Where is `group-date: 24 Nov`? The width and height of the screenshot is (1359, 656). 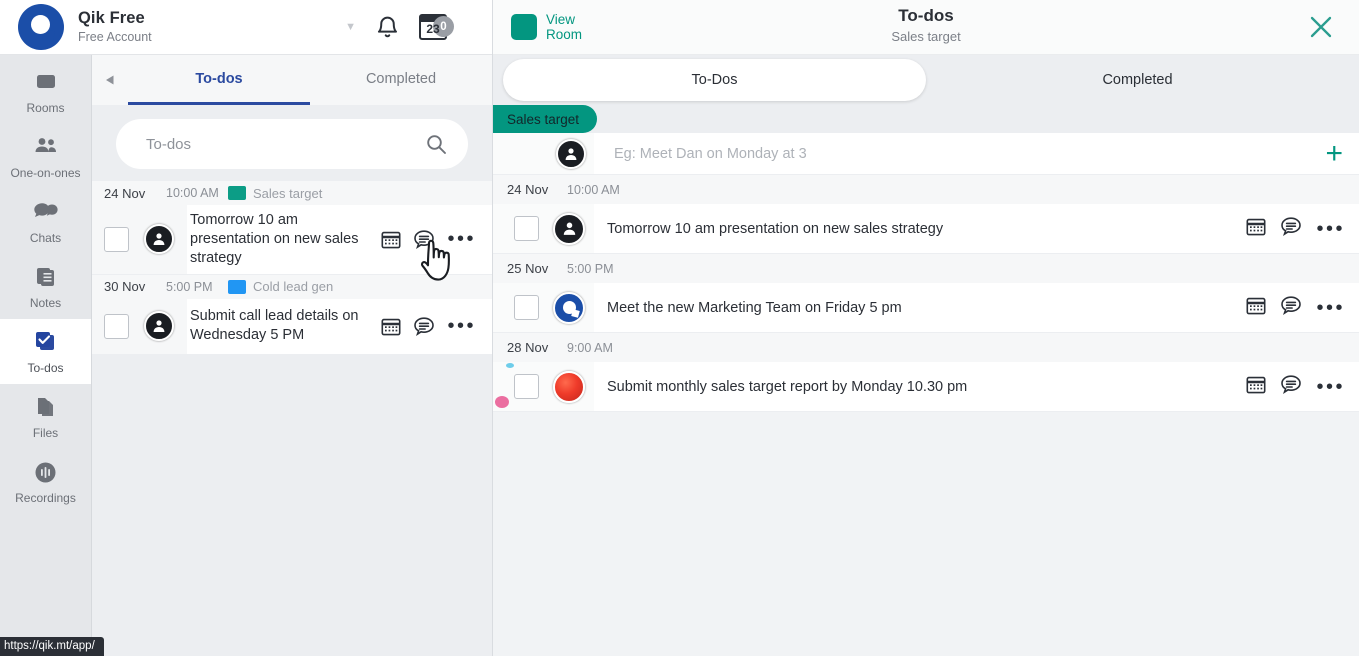 group-date: 24 Nov is located at coordinates (125, 193).